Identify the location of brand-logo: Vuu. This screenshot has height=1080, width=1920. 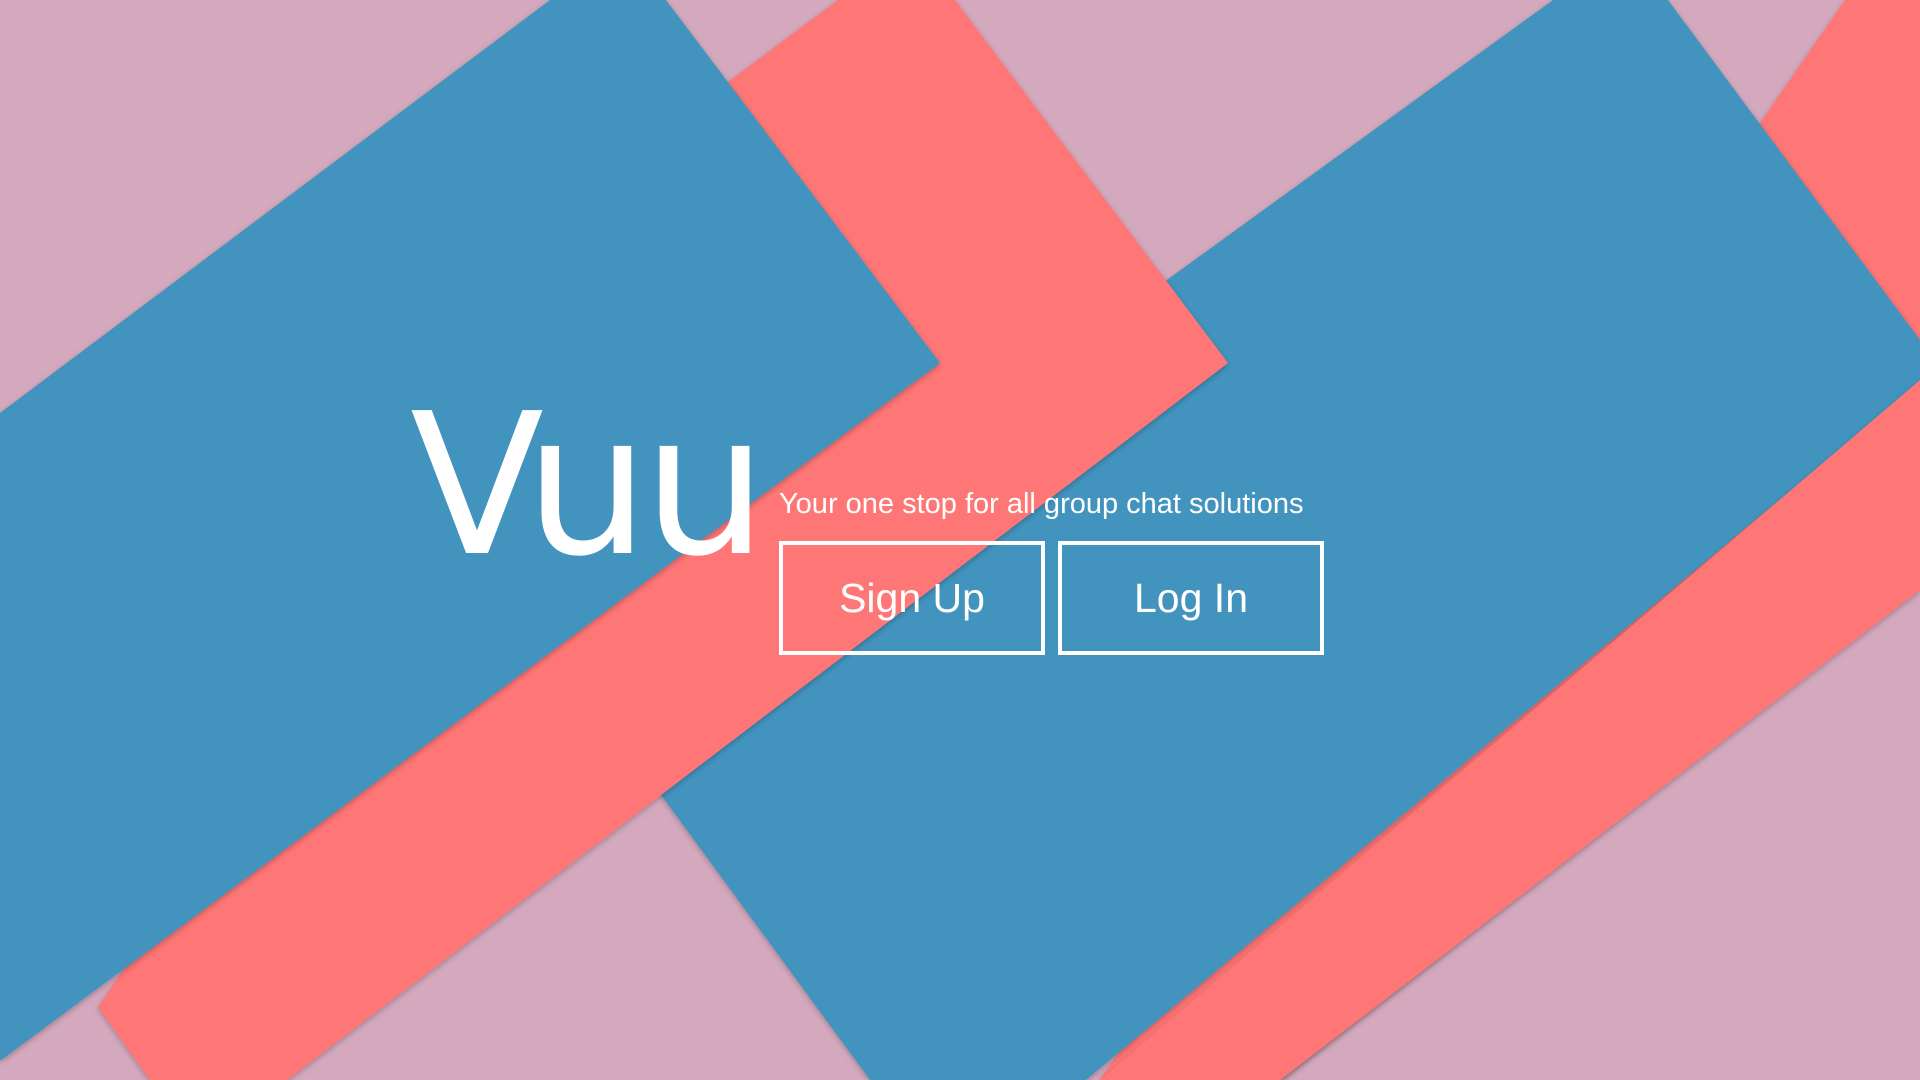
(588, 486).